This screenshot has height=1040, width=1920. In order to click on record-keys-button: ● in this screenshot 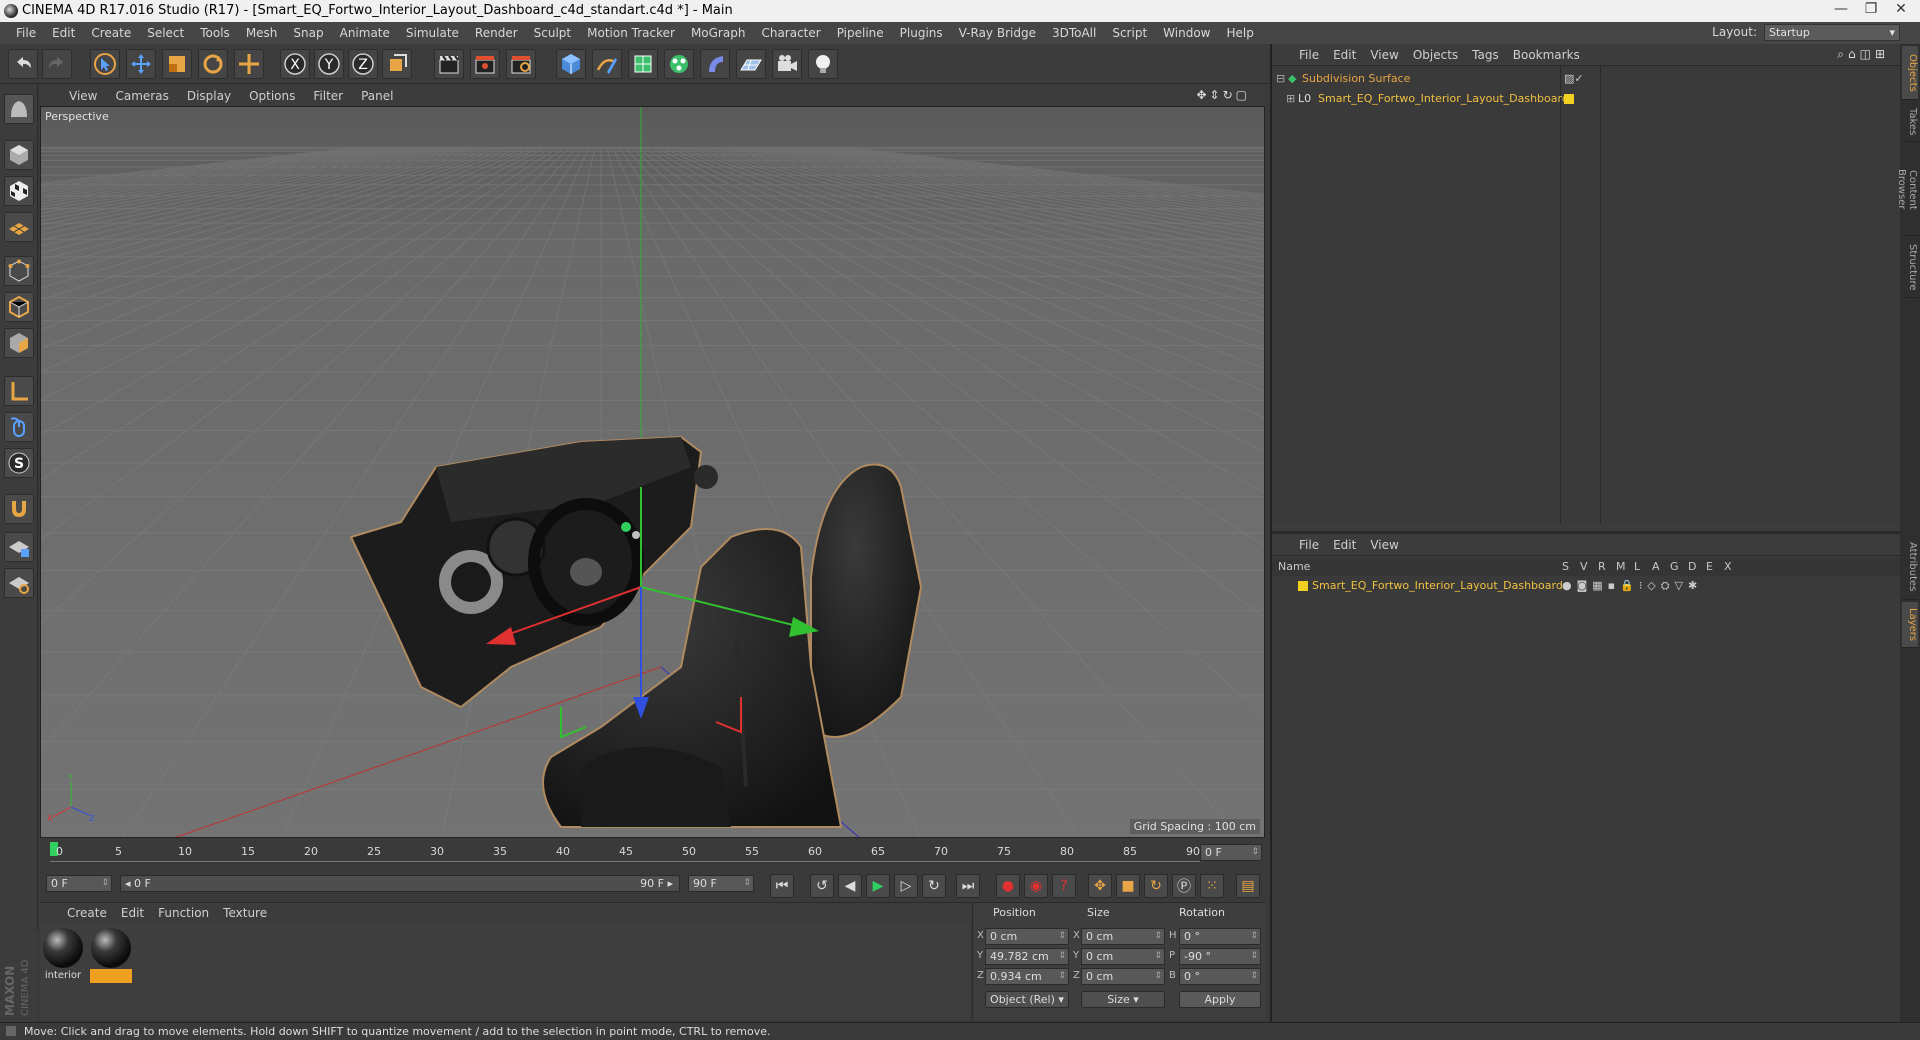, I will do `click(1008, 886)`.